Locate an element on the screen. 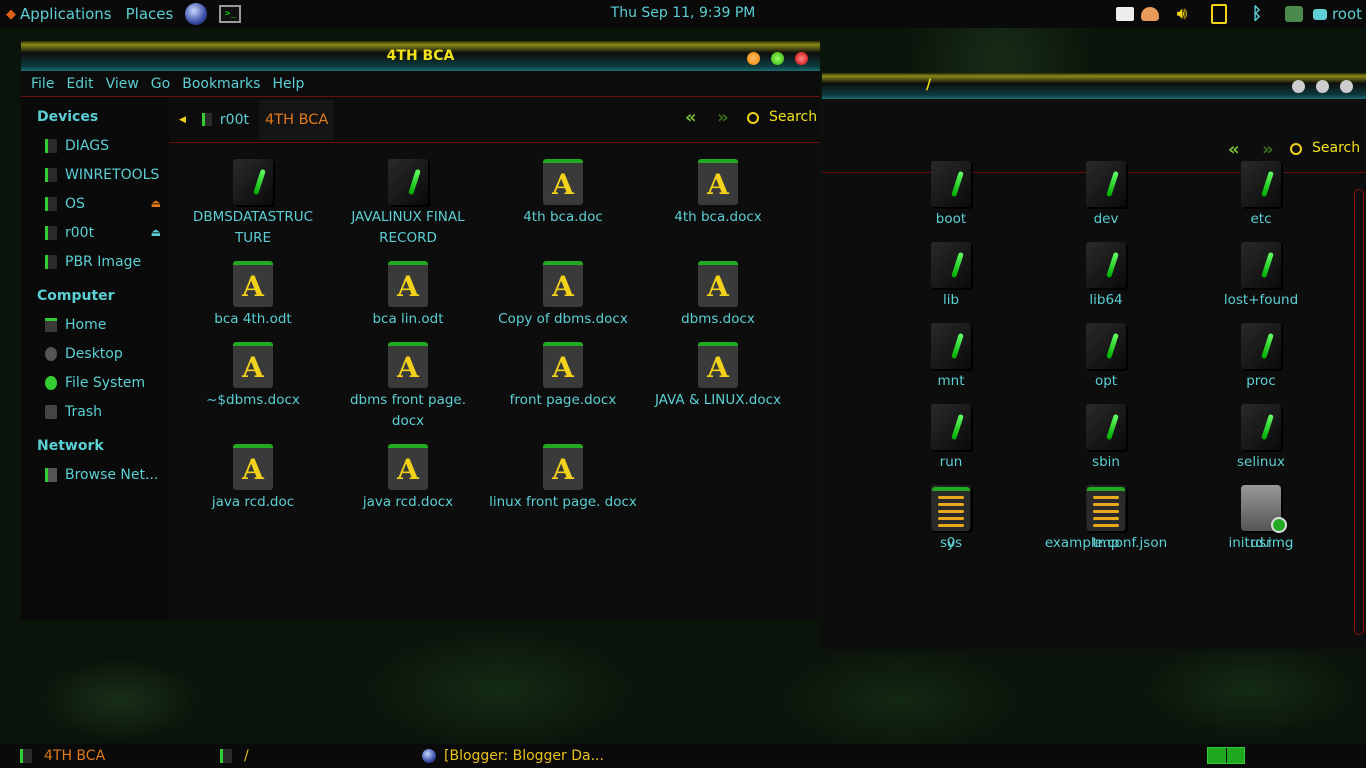 The height and width of the screenshot is (768, 1366). applications-icon: ◆ is located at coordinates (11, 14).